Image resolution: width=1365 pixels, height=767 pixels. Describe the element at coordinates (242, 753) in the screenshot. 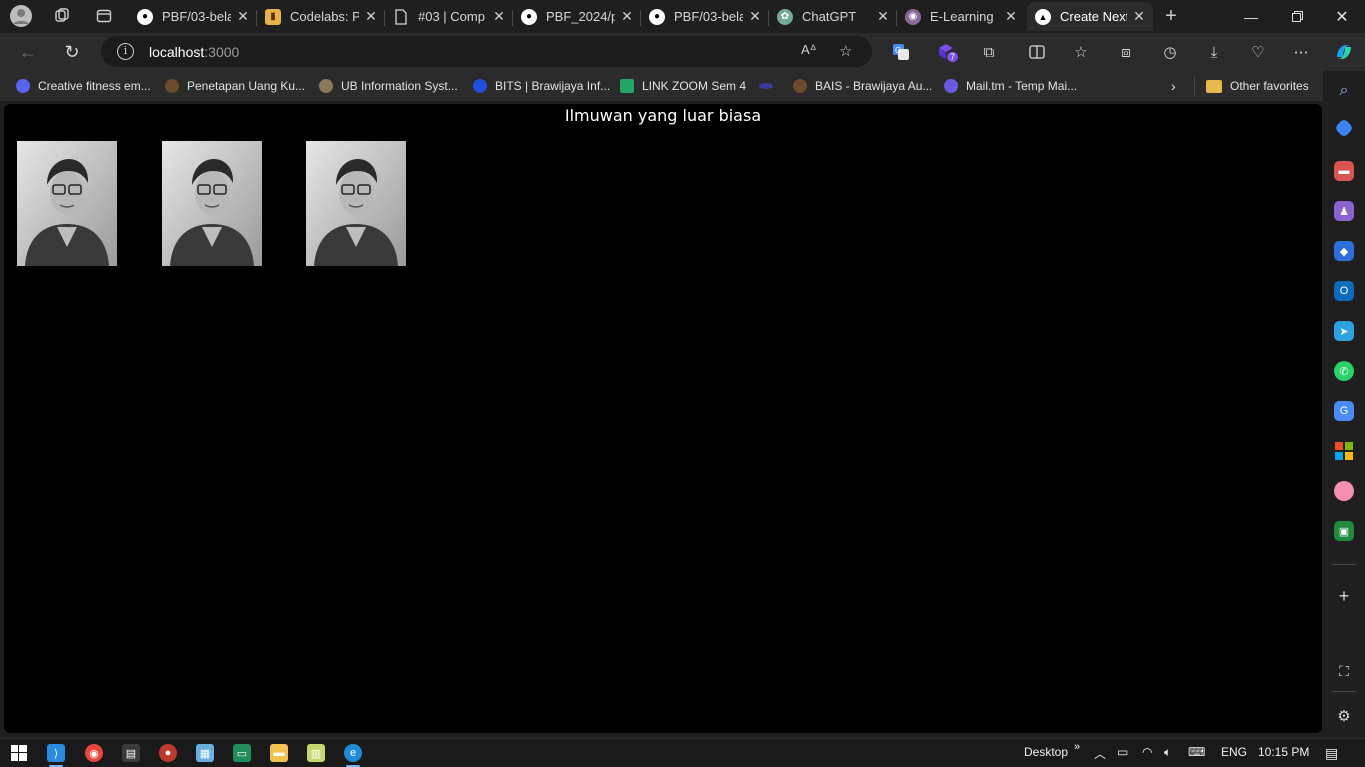

I see `terminal-icon: ▭` at that location.